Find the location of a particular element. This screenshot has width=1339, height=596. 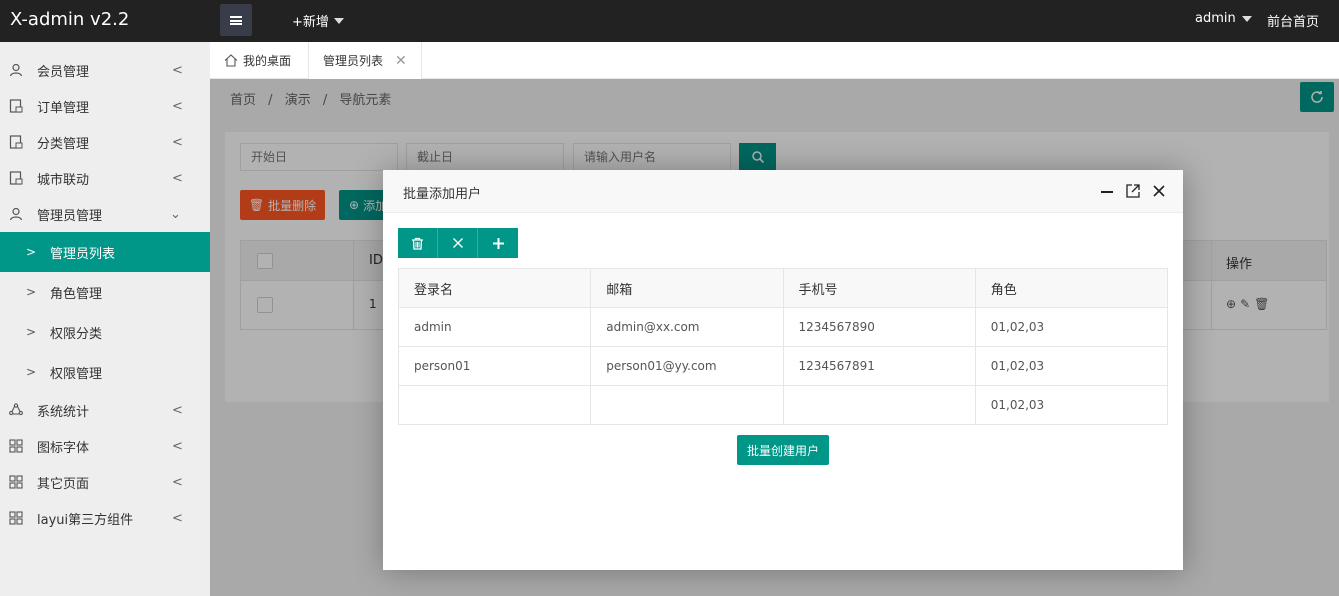

grid-header-row: 登录名 邮箱 手机号 角色 is located at coordinates (783, 288).